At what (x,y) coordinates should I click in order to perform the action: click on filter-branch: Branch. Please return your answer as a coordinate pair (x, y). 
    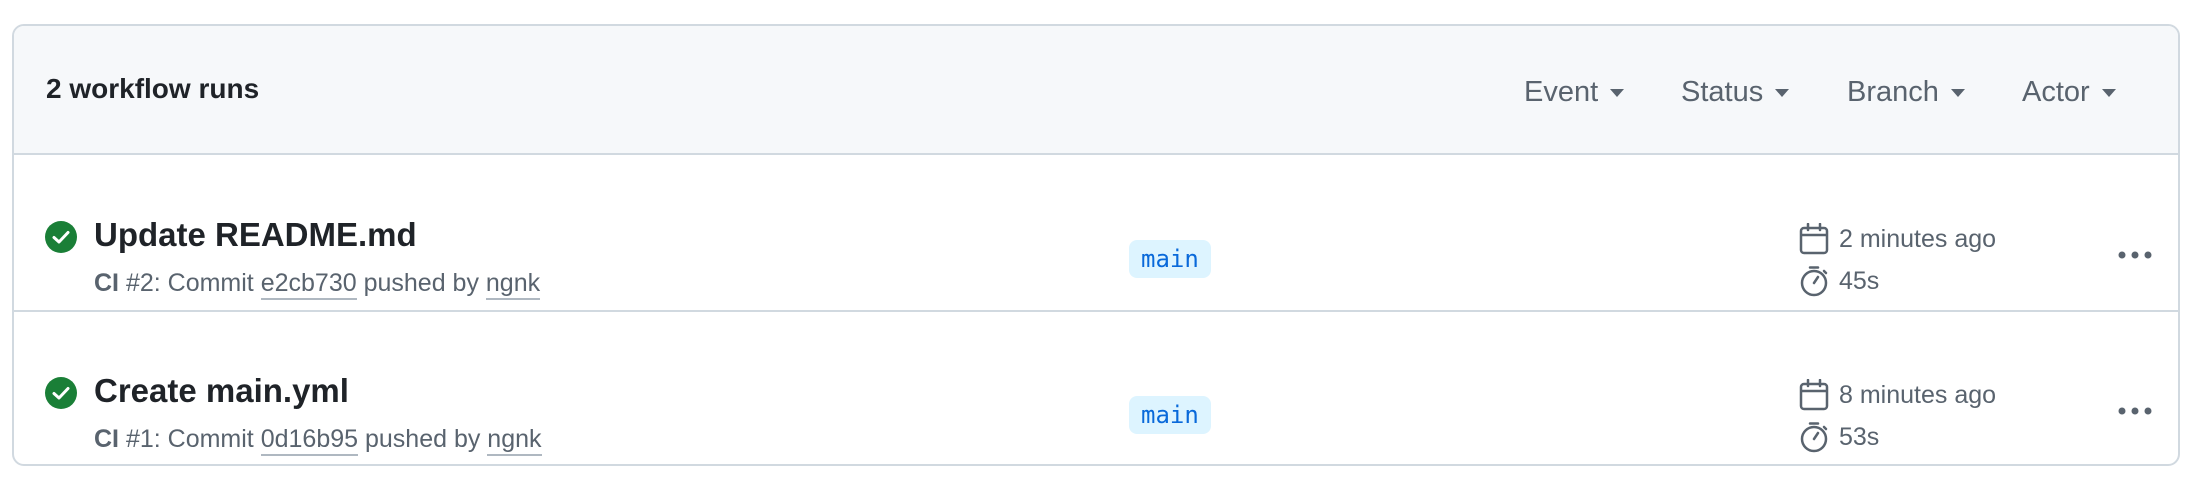
    Looking at the image, I should click on (1906, 92).